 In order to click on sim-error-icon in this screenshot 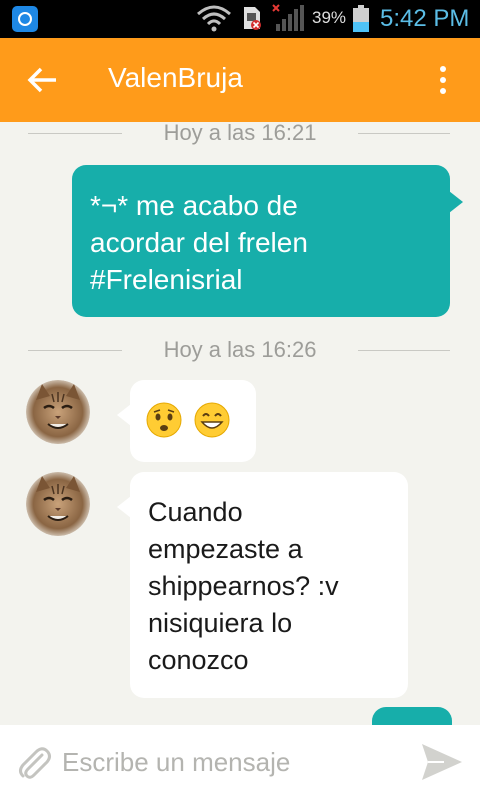, I will do `click(252, 18)`.